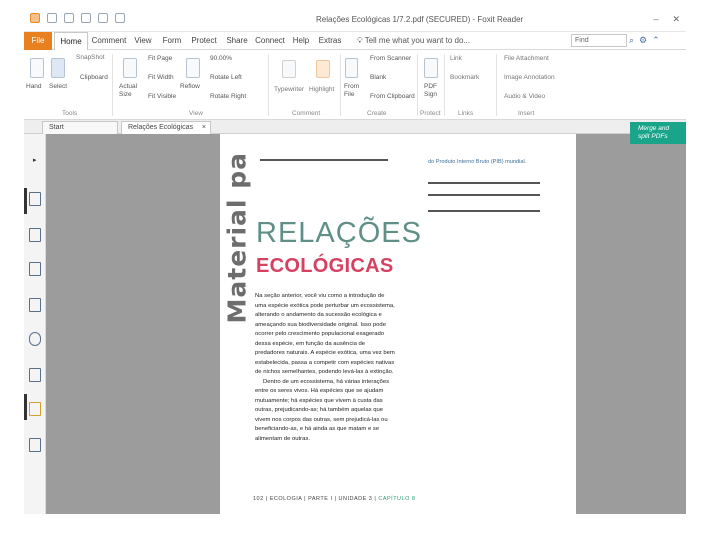 This screenshot has height=540, width=720. What do you see at coordinates (226, 77) in the screenshot?
I see `rotate-left-button: Rotate Left` at bounding box center [226, 77].